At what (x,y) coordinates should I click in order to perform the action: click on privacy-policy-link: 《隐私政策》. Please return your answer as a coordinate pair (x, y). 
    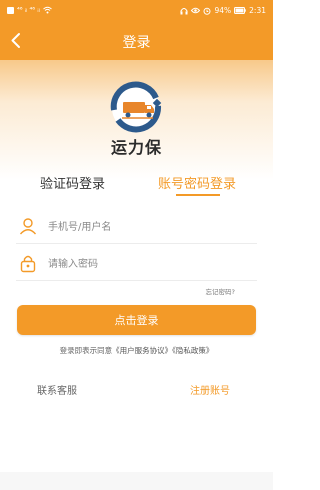
    Looking at the image, I should click on (192, 350).